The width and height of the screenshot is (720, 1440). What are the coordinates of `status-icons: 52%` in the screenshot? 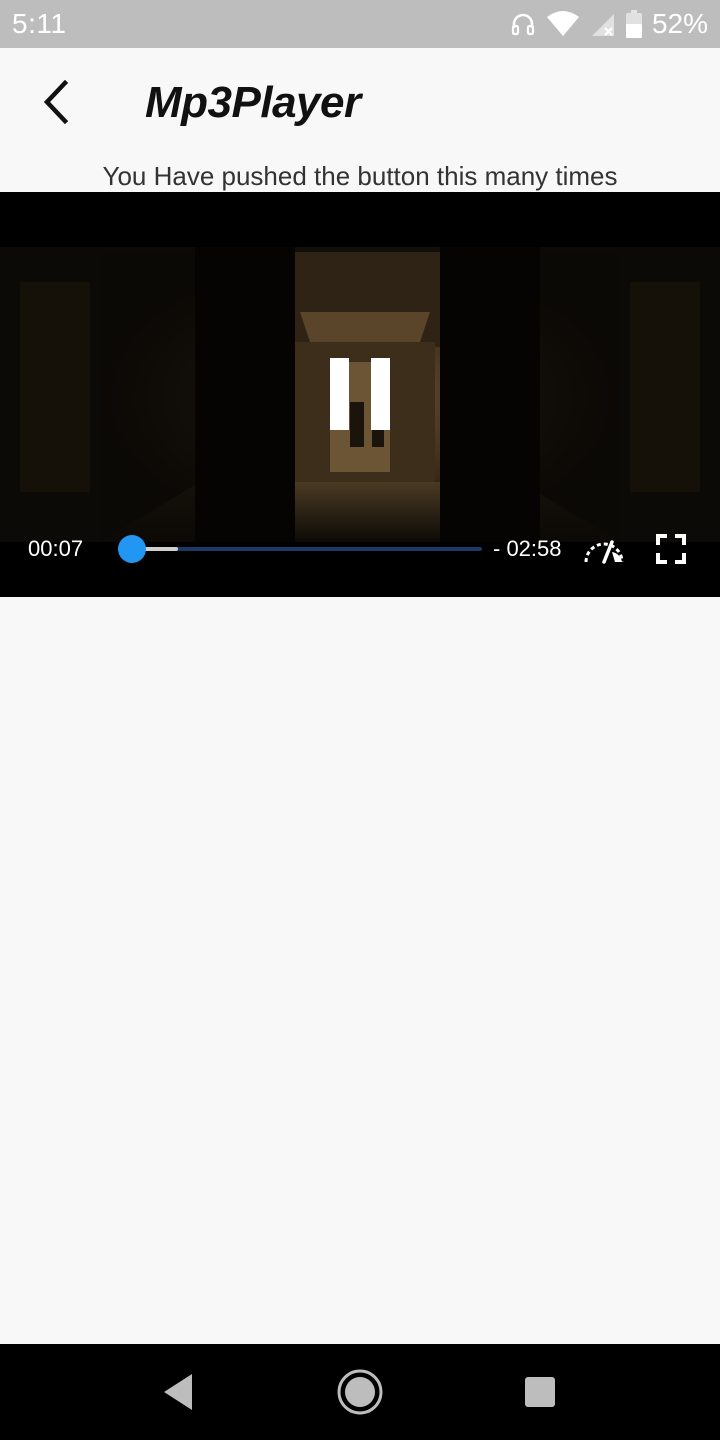 It's located at (609, 24).